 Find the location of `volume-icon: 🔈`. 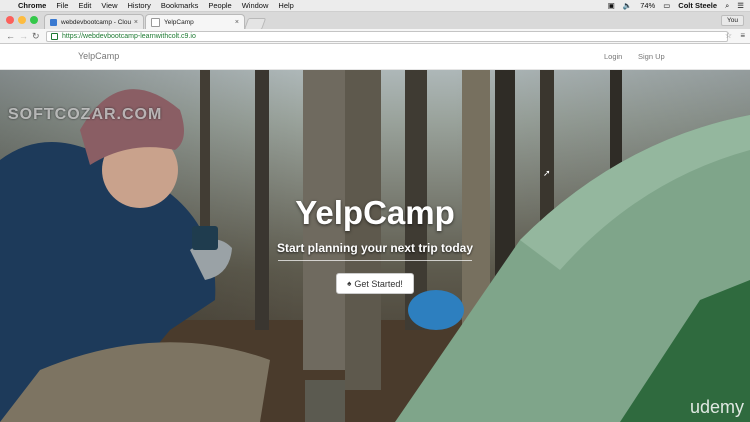

volume-icon: 🔈 is located at coordinates (627, 5).